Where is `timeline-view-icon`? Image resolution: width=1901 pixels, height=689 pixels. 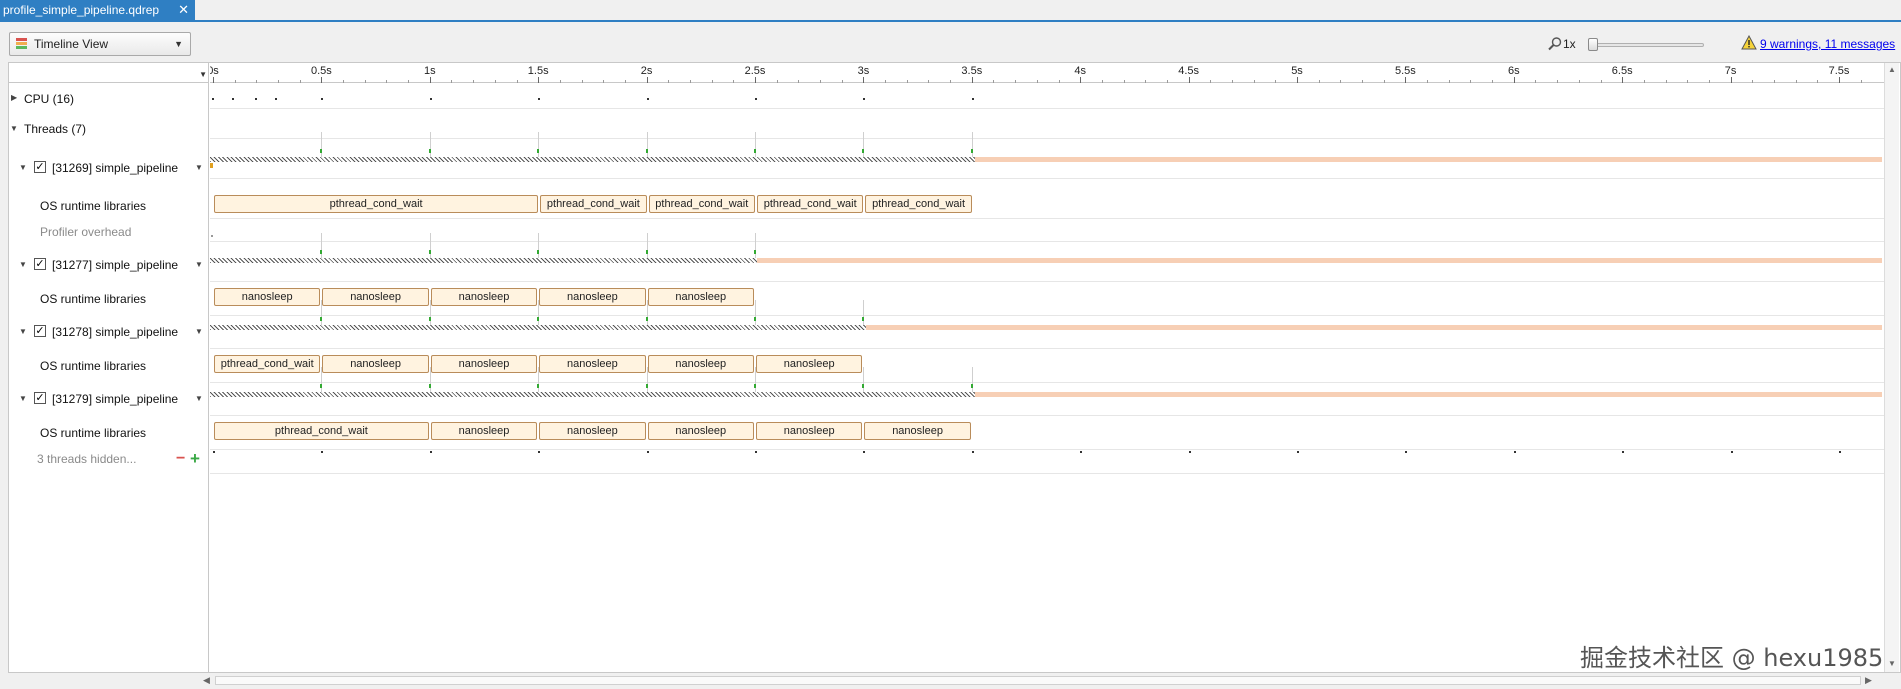 timeline-view-icon is located at coordinates (21, 44).